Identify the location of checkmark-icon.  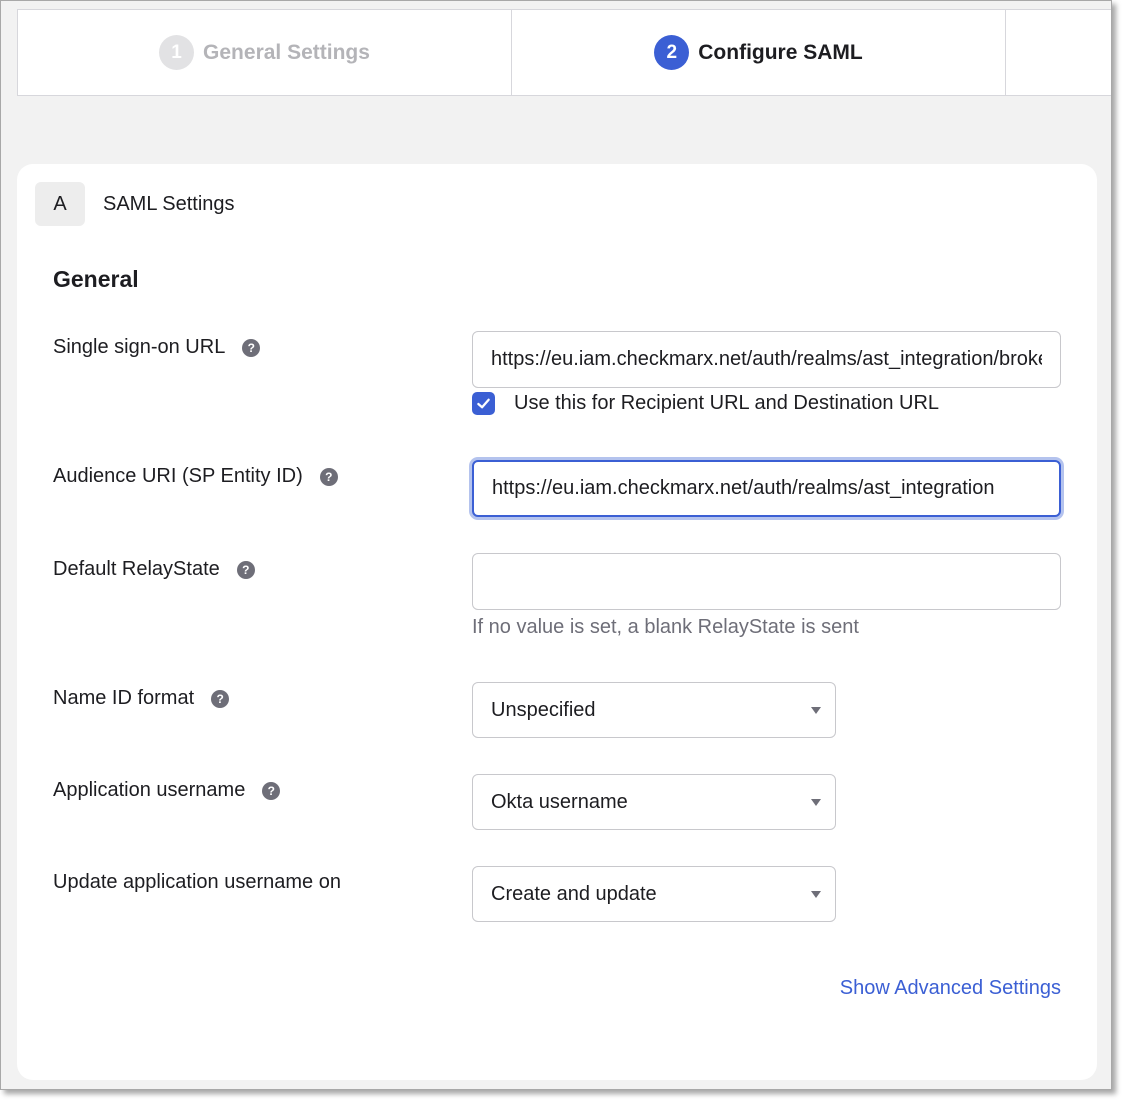
(483, 403).